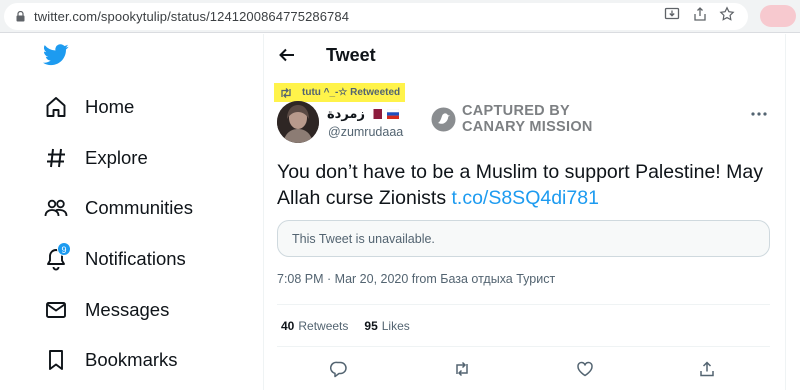 The width and height of the screenshot is (800, 390). Describe the element at coordinates (351, 92) in the screenshot. I see `retweeted-by-text: tutu ^_-☆ Retweeted` at that location.